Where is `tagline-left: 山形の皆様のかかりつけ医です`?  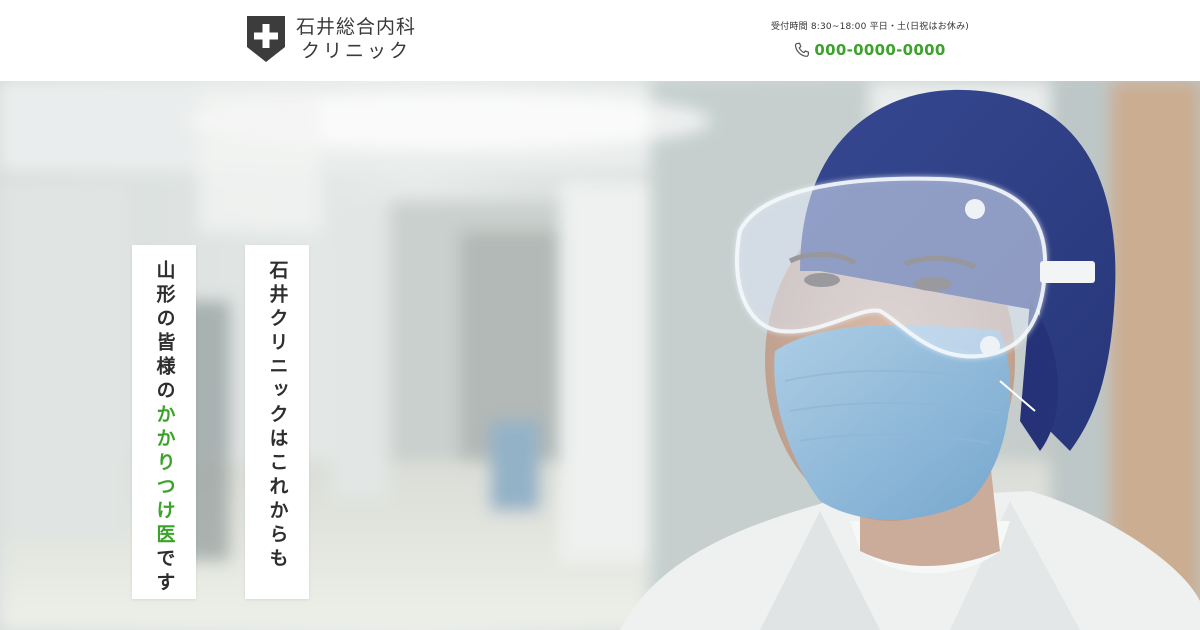
tagline-left: 山形の皆様のかかりつけ医です is located at coordinates (164, 428).